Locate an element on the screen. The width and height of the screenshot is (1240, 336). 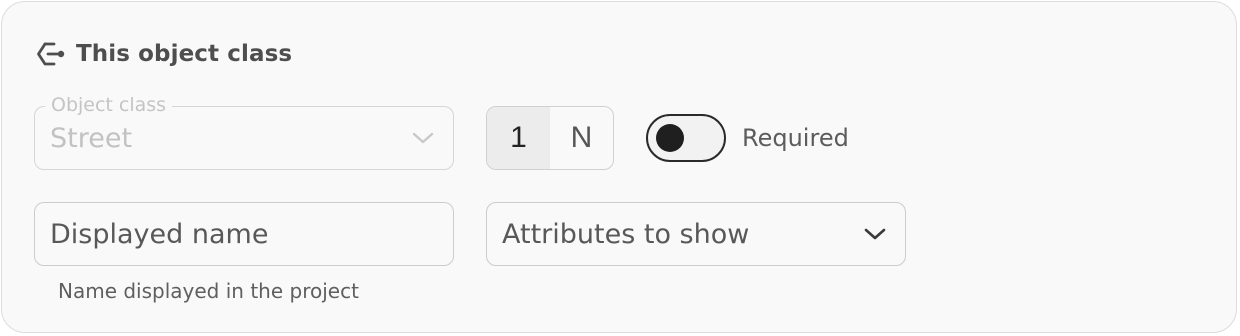
required-switch is located at coordinates (686, 138).